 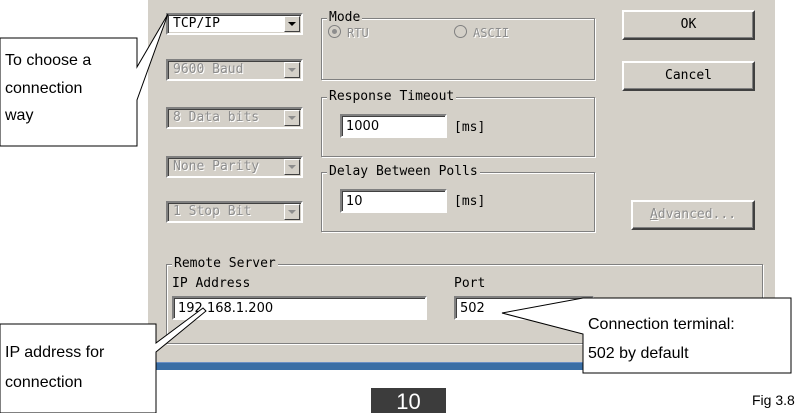 I want to click on callout-connection-way-line-1: To choose a, so click(x=48, y=60).